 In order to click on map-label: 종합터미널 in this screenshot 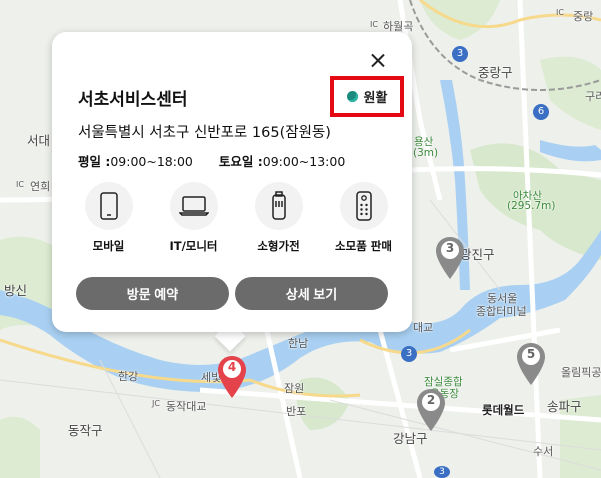, I will do `click(501, 311)`.